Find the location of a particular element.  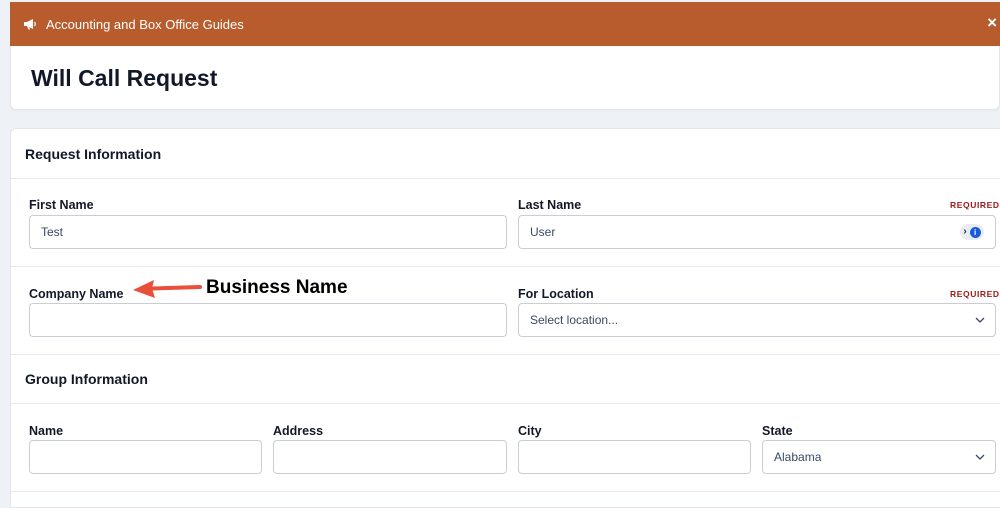

group-information-header: Group Information is located at coordinates (505, 379).